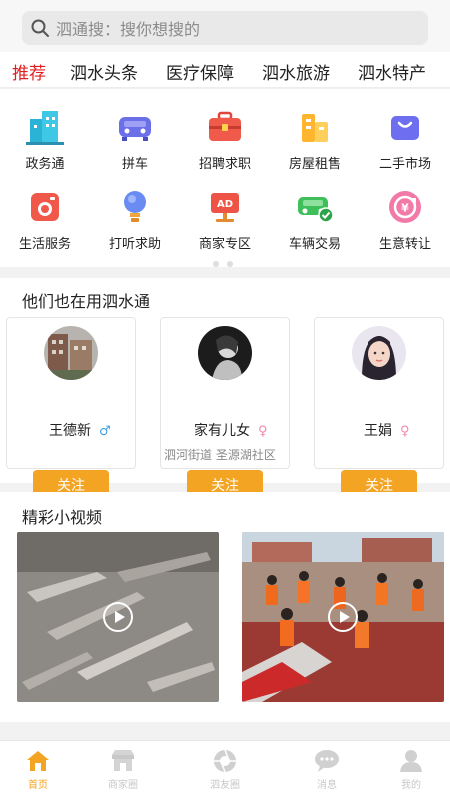 This screenshot has height=800, width=450. Describe the element at coordinates (62, 517) in the screenshot. I see `section-title: 精彩小视频` at that location.